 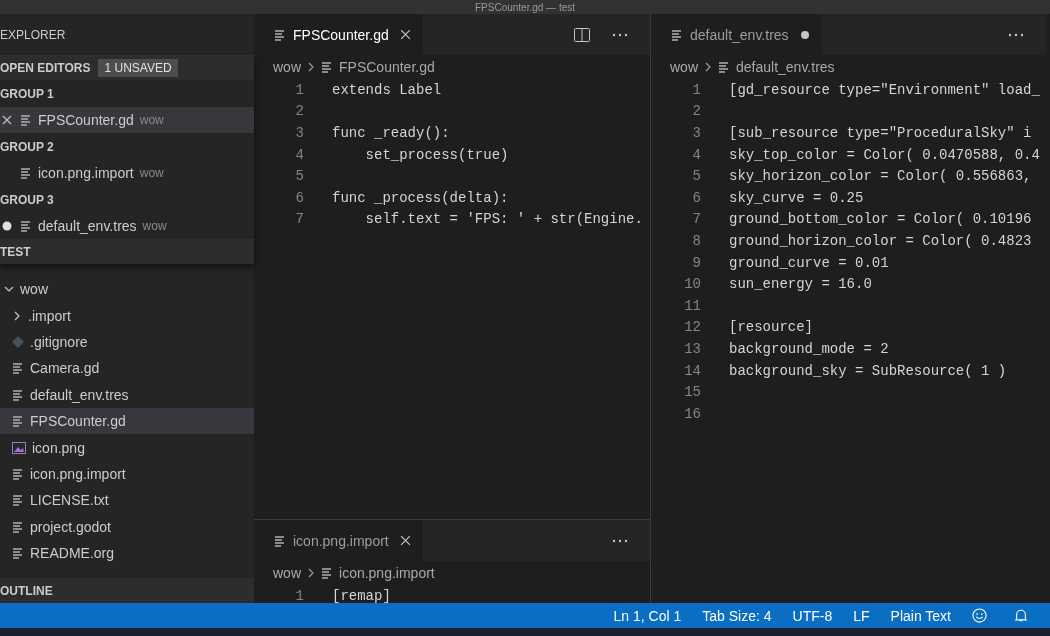 I want to click on tree-item: project.godot, so click(x=127, y=526).